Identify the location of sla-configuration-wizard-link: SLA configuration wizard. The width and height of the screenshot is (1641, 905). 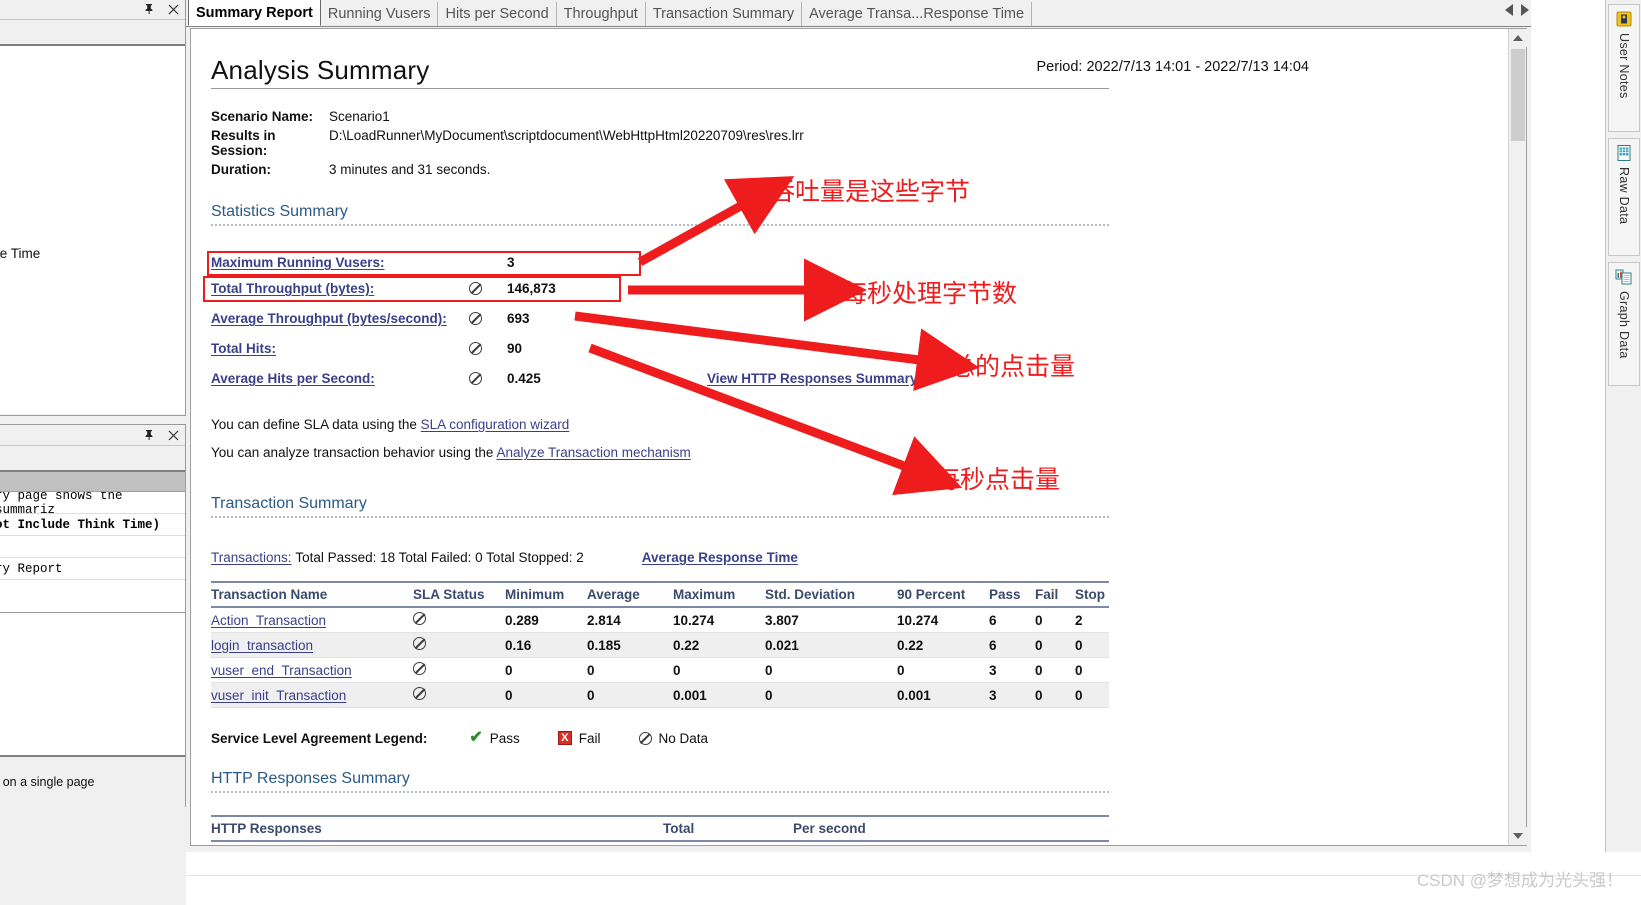
(495, 424).